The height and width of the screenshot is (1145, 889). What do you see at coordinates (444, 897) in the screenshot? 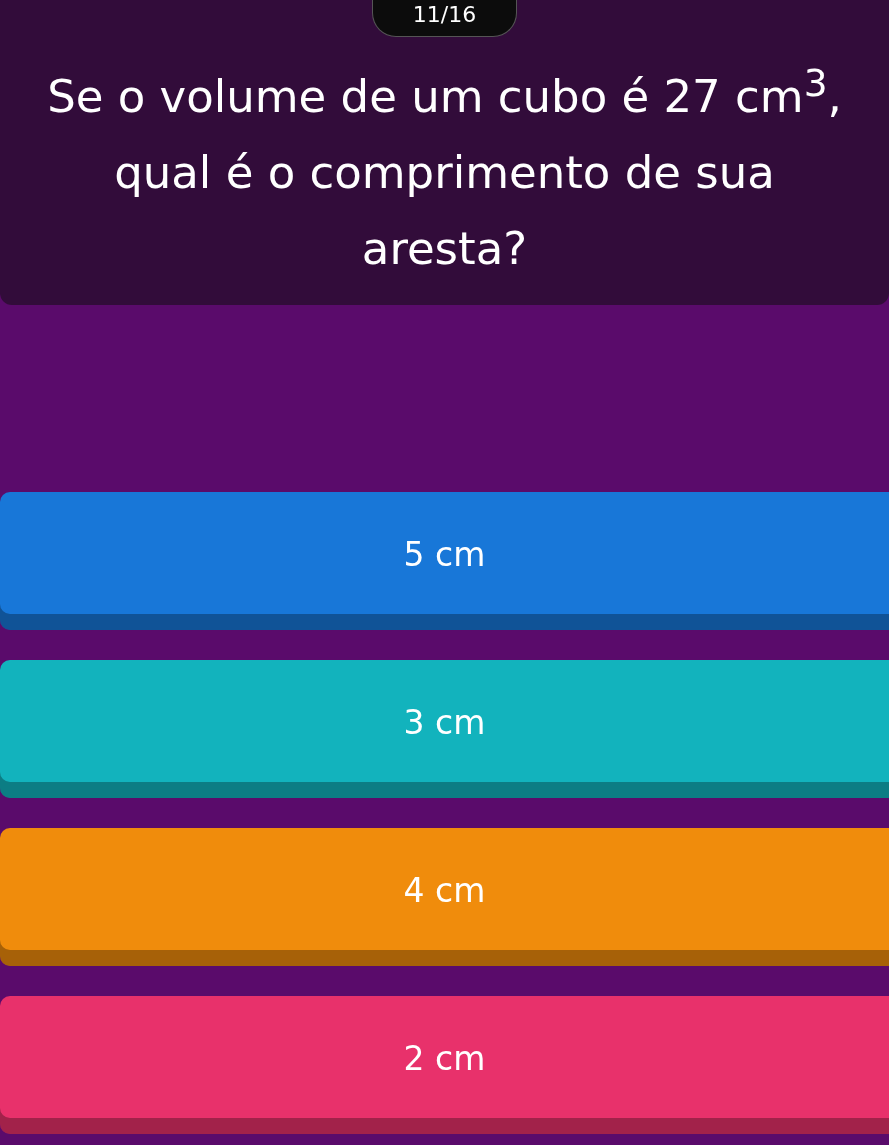
I see `answer-option: 4 cm` at bounding box center [444, 897].